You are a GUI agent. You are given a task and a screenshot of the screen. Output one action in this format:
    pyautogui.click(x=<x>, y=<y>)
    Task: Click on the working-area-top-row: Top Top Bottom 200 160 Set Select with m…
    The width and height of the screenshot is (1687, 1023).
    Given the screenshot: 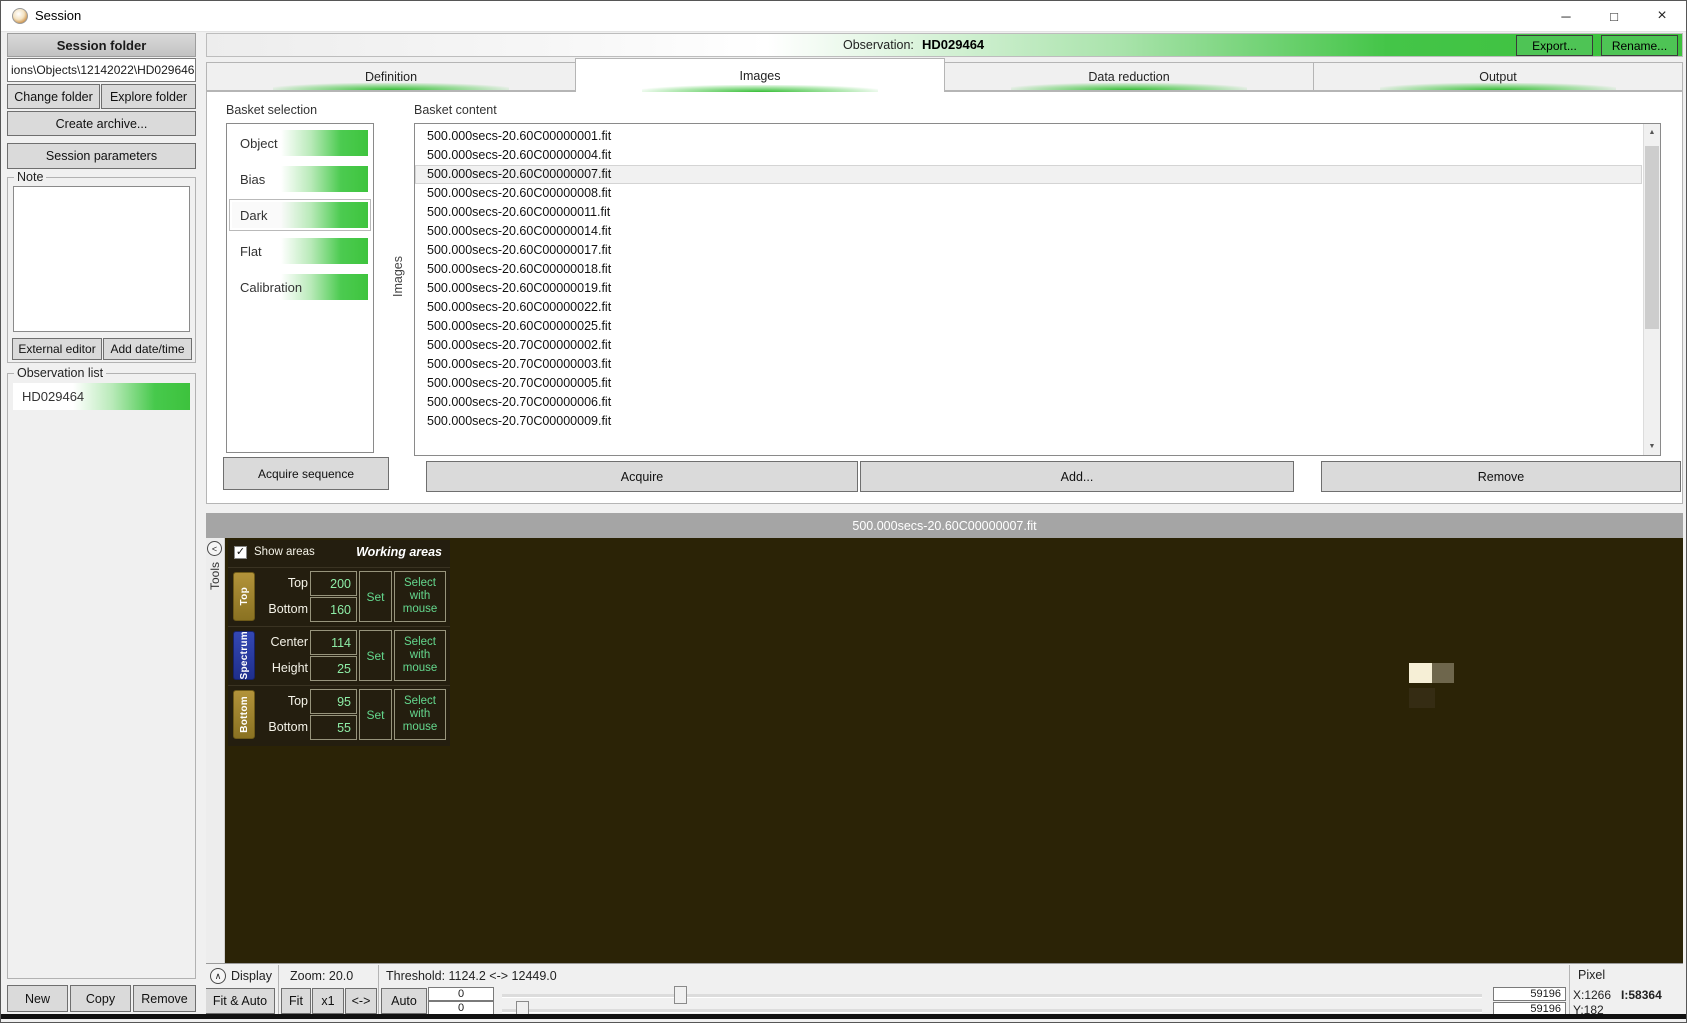 What is the action you would take?
    pyautogui.click(x=339, y=596)
    